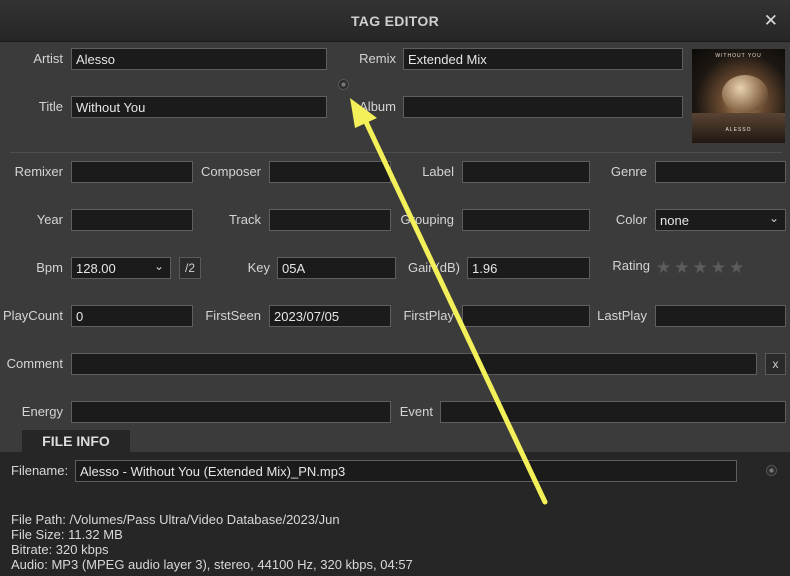 This screenshot has height=576, width=790. I want to click on title-bar: TAG EDITOR ✕, so click(395, 21).